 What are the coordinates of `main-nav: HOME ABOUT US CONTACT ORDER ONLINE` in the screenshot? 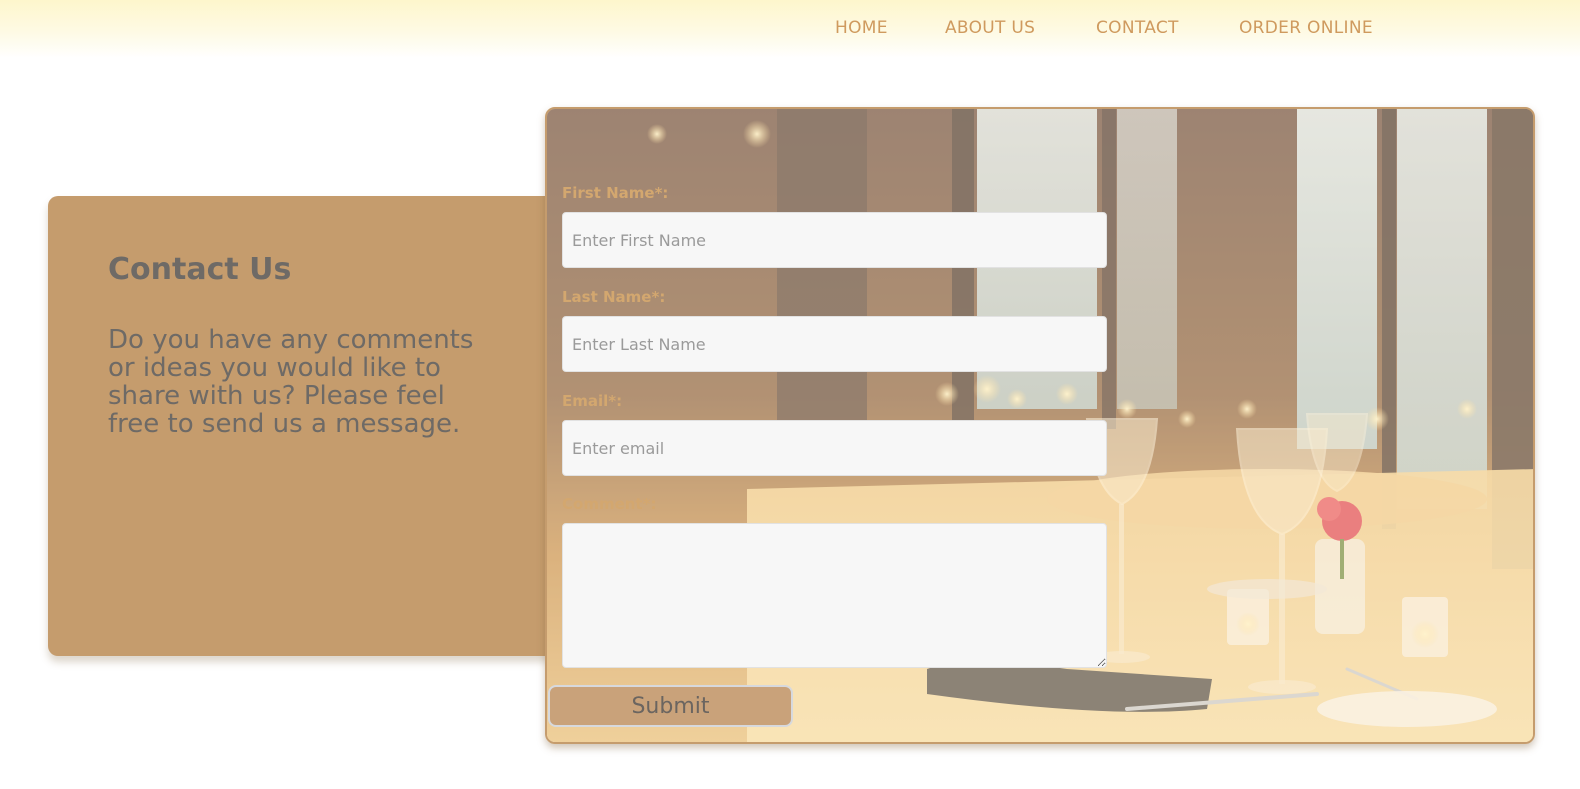 It's located at (790, 30).